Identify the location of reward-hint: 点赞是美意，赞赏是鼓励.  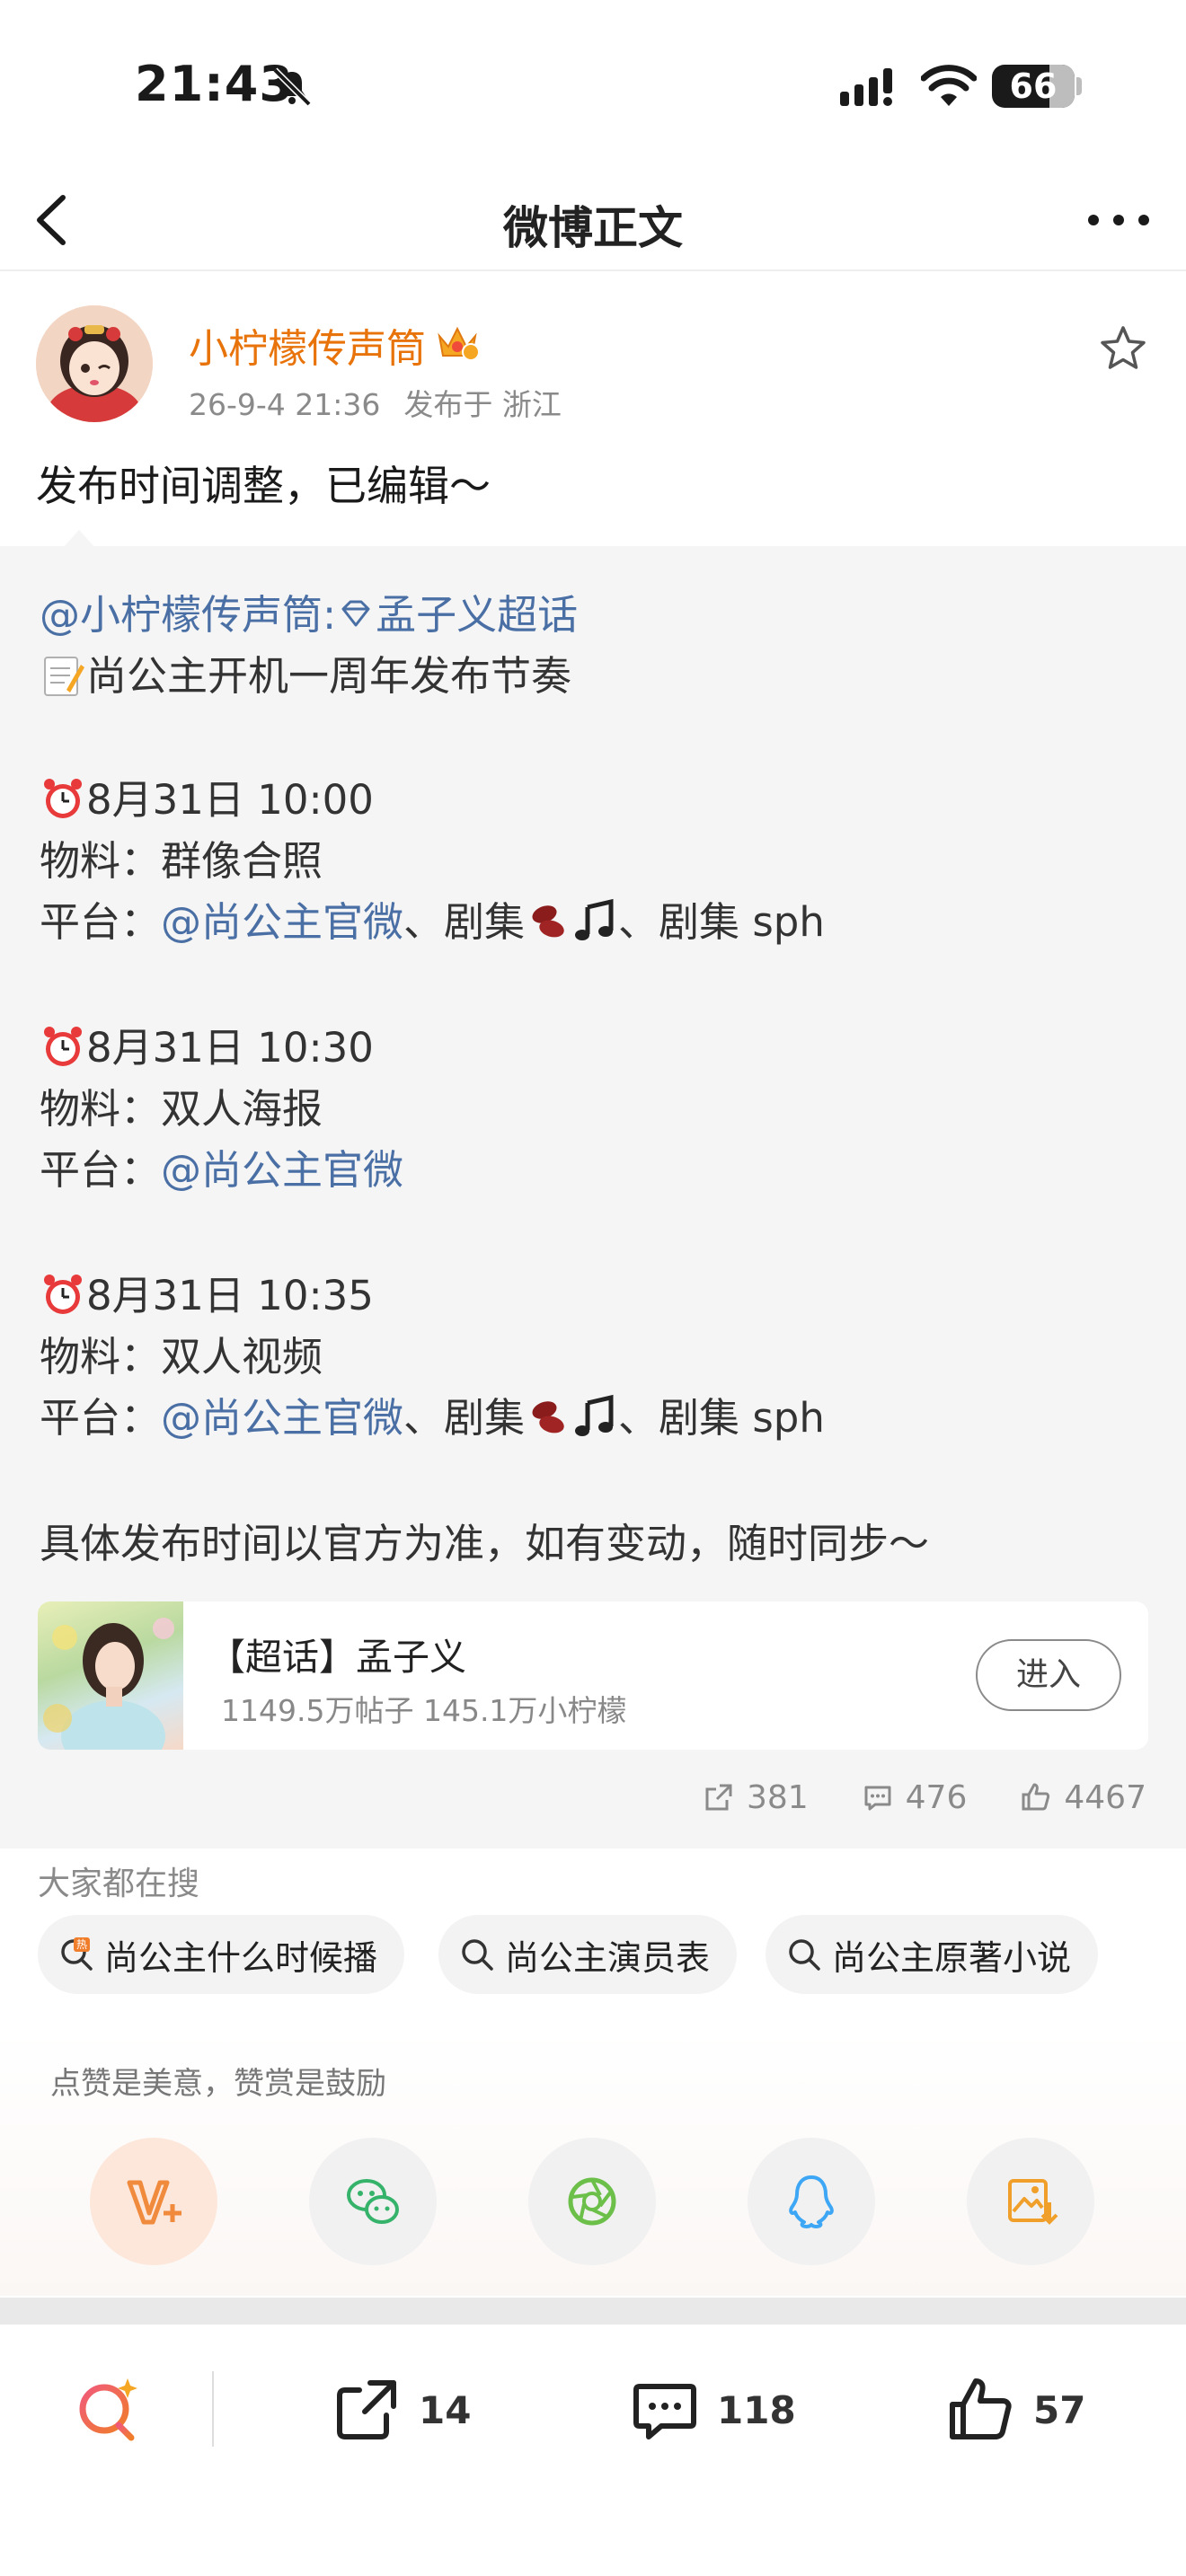
(218, 2084).